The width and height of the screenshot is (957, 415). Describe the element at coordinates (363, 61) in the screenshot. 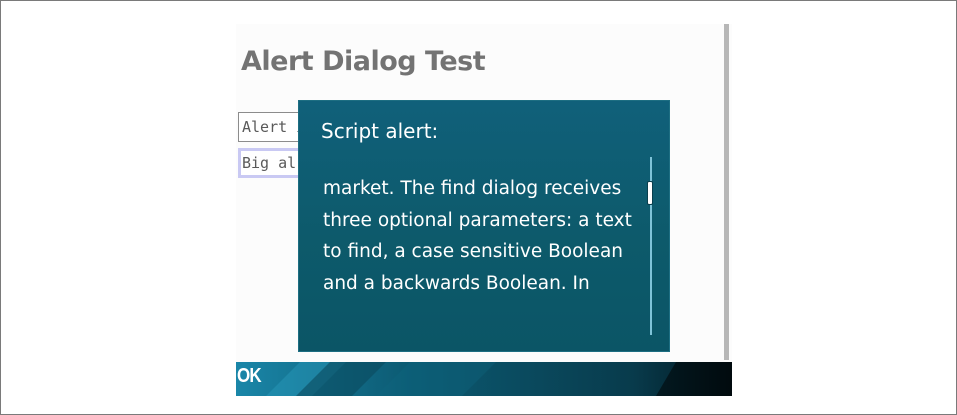

I see `page-title: Alert Dialog Test` at that location.